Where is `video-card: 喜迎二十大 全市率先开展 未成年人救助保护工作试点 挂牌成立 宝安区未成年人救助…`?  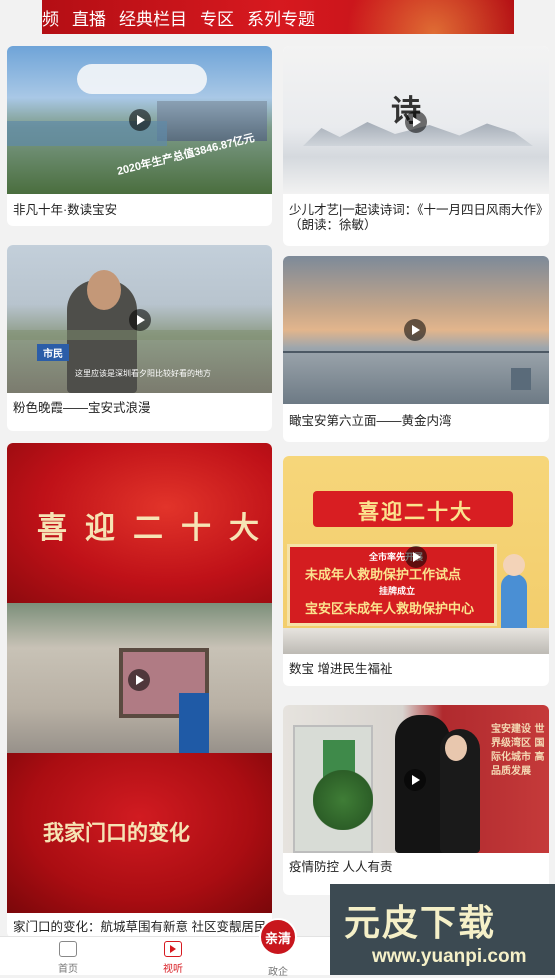 video-card: 喜迎二十大 全市率先开展 未成年人救助保护工作试点 挂牌成立 宝安区未成年人救助… is located at coordinates (416, 571).